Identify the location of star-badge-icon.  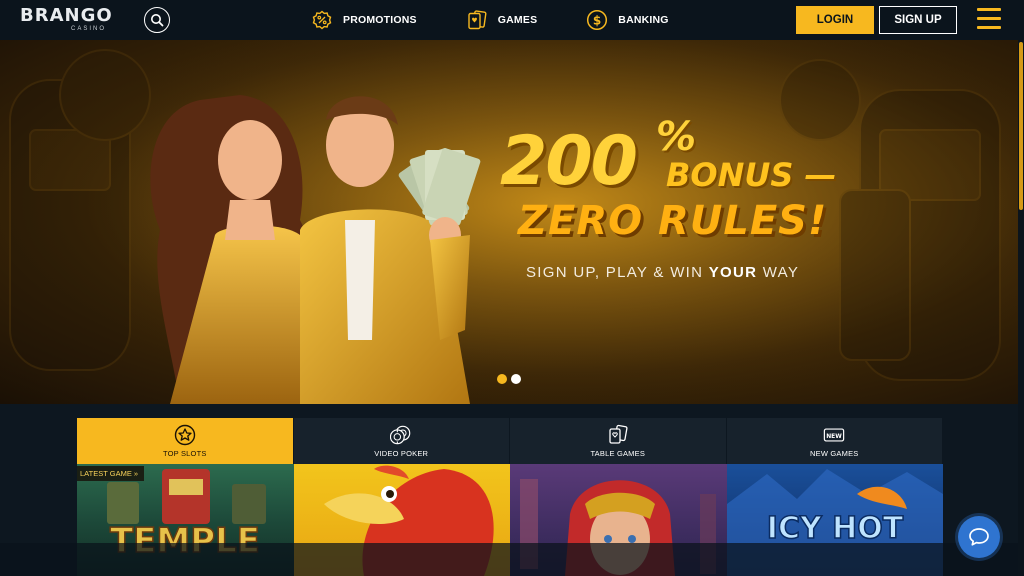
(185, 435).